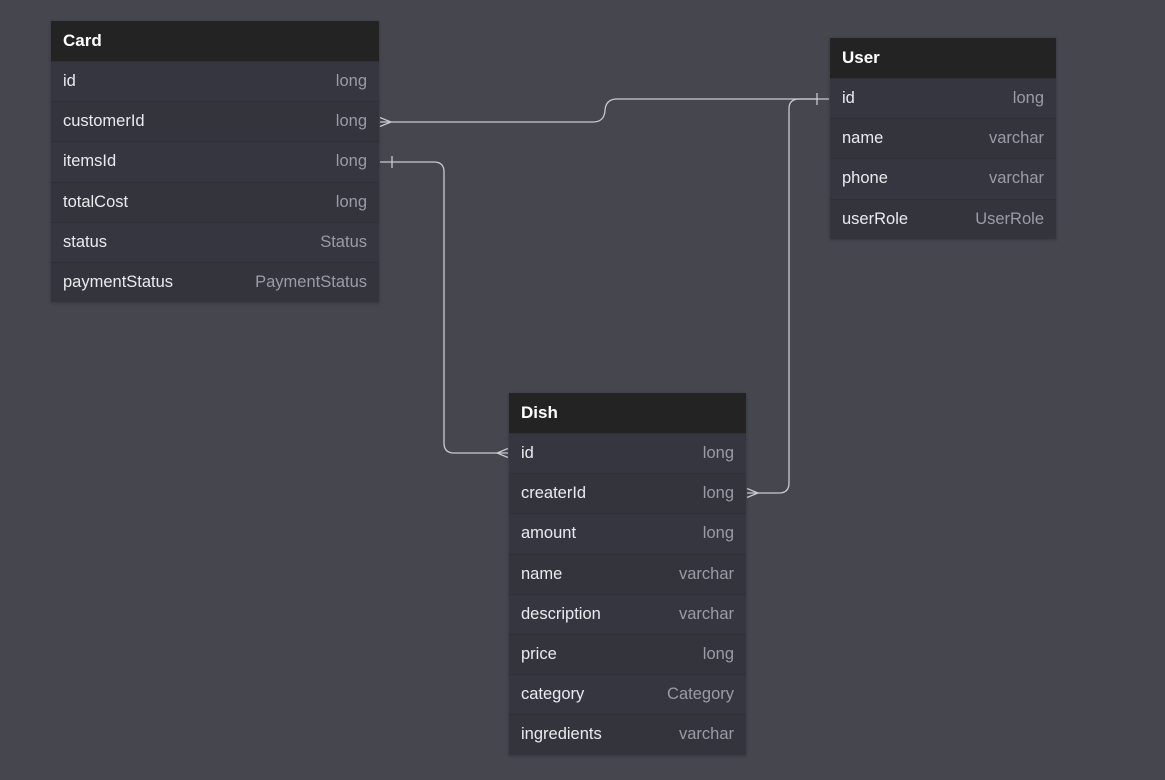  I want to click on field-name: ingredients, so click(561, 734).